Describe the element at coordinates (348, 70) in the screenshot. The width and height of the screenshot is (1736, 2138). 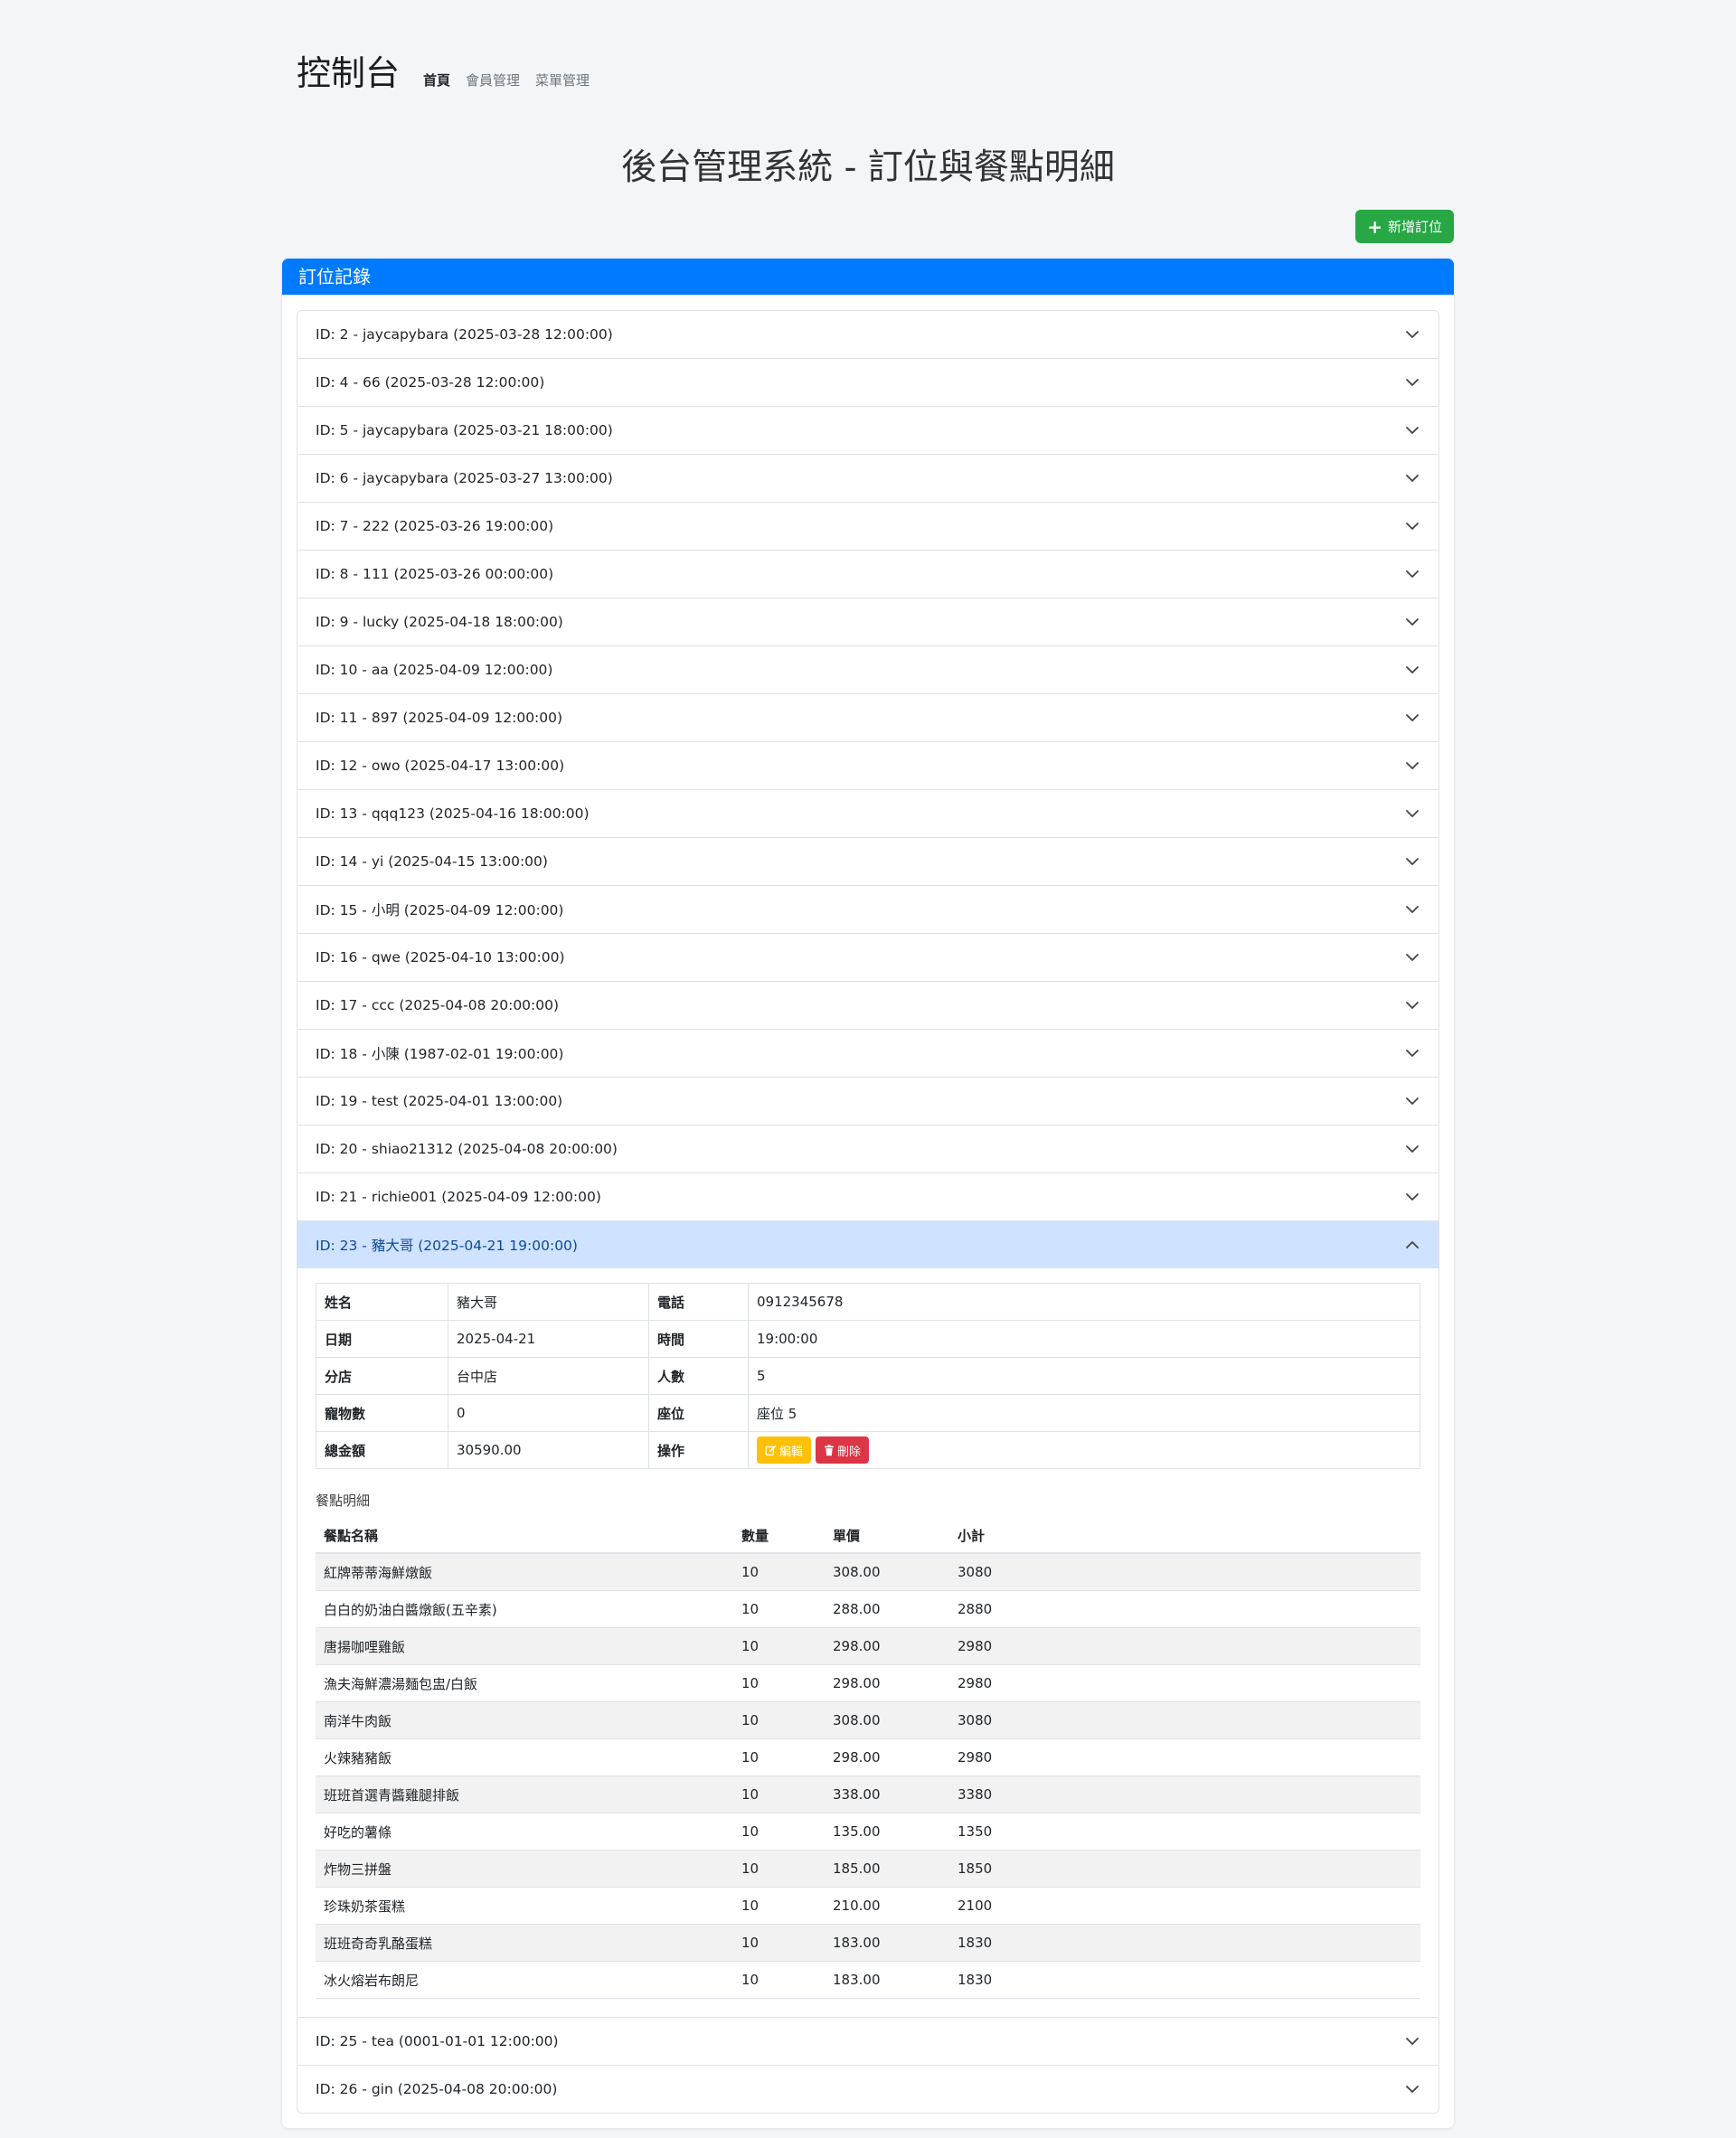
I see `navbar-brand: 控制台` at that location.